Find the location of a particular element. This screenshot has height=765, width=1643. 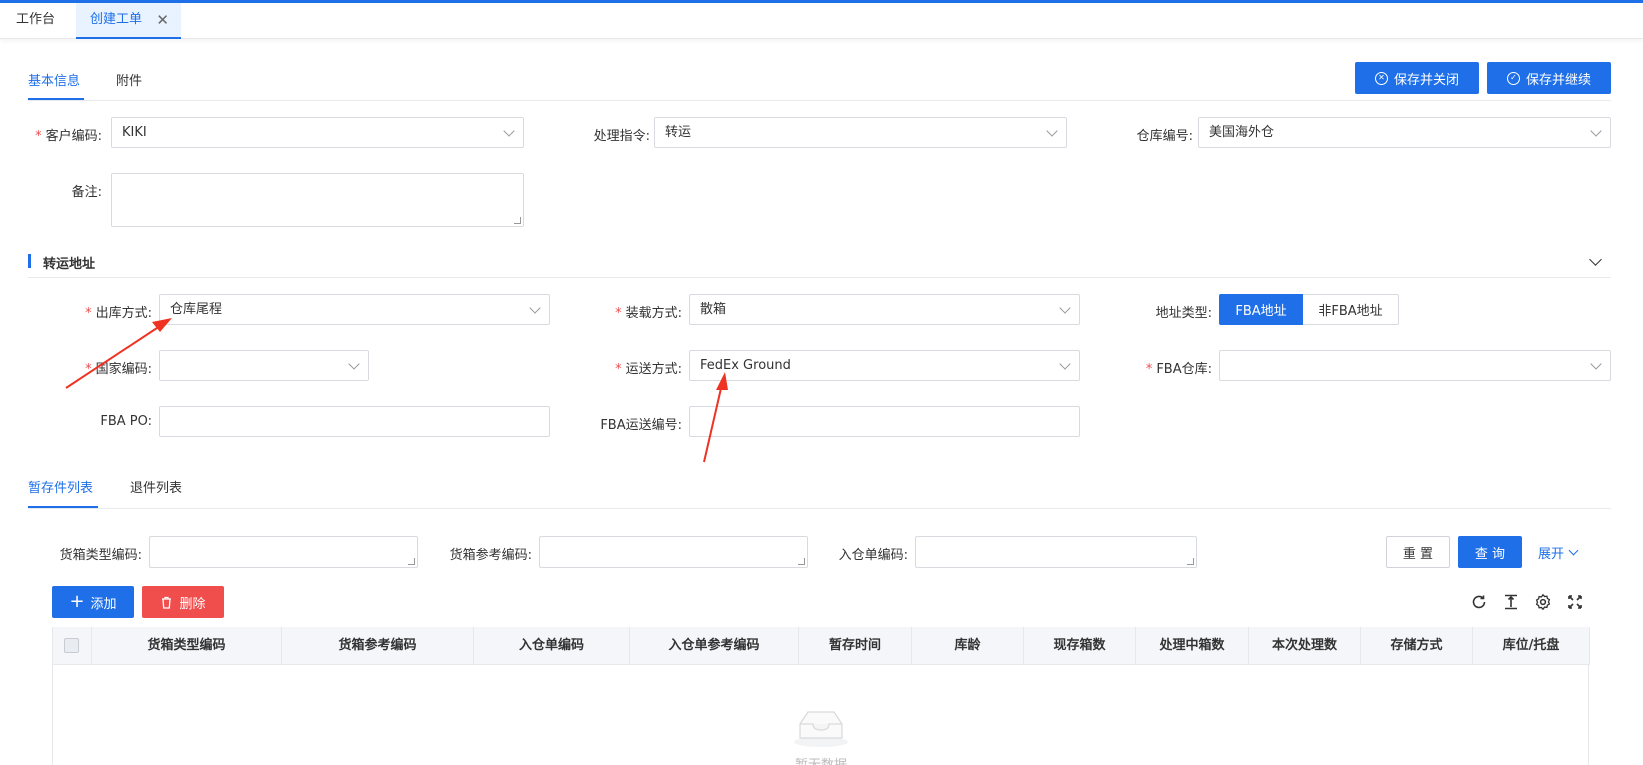

warehouse-select: 美国海外仓 is located at coordinates (1404, 132).